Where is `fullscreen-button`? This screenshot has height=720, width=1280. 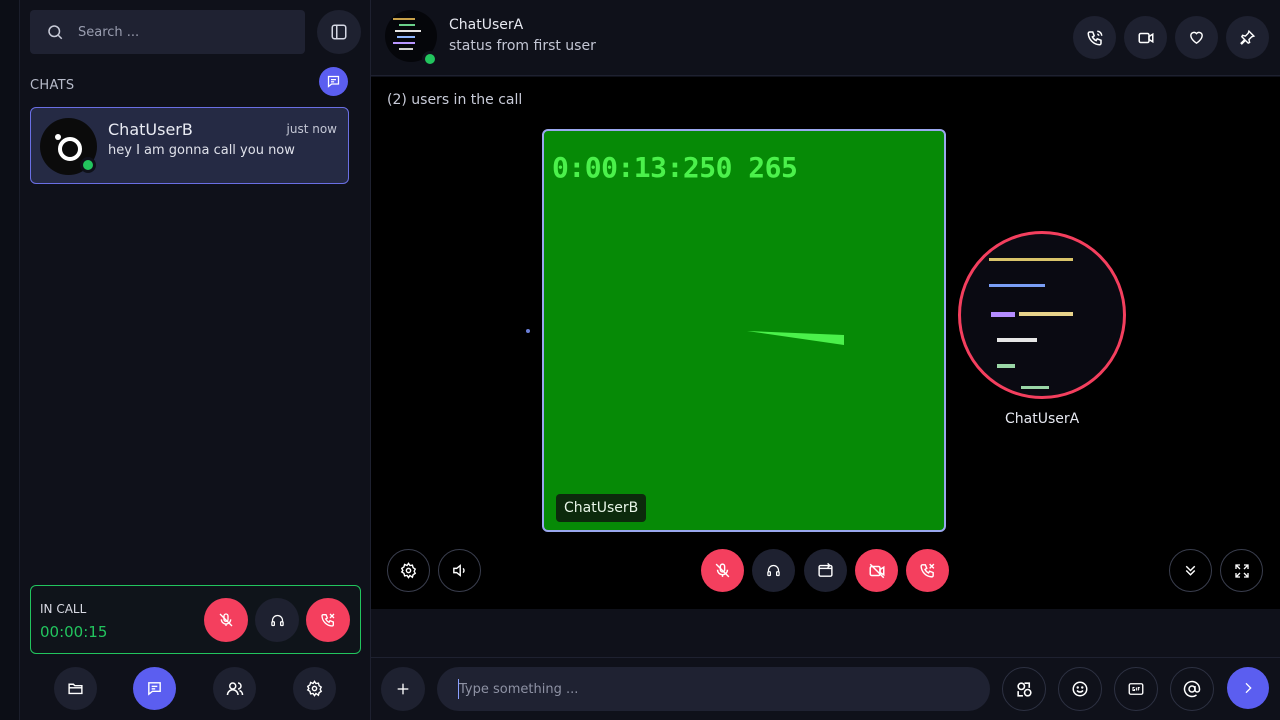 fullscreen-button is located at coordinates (1241, 570).